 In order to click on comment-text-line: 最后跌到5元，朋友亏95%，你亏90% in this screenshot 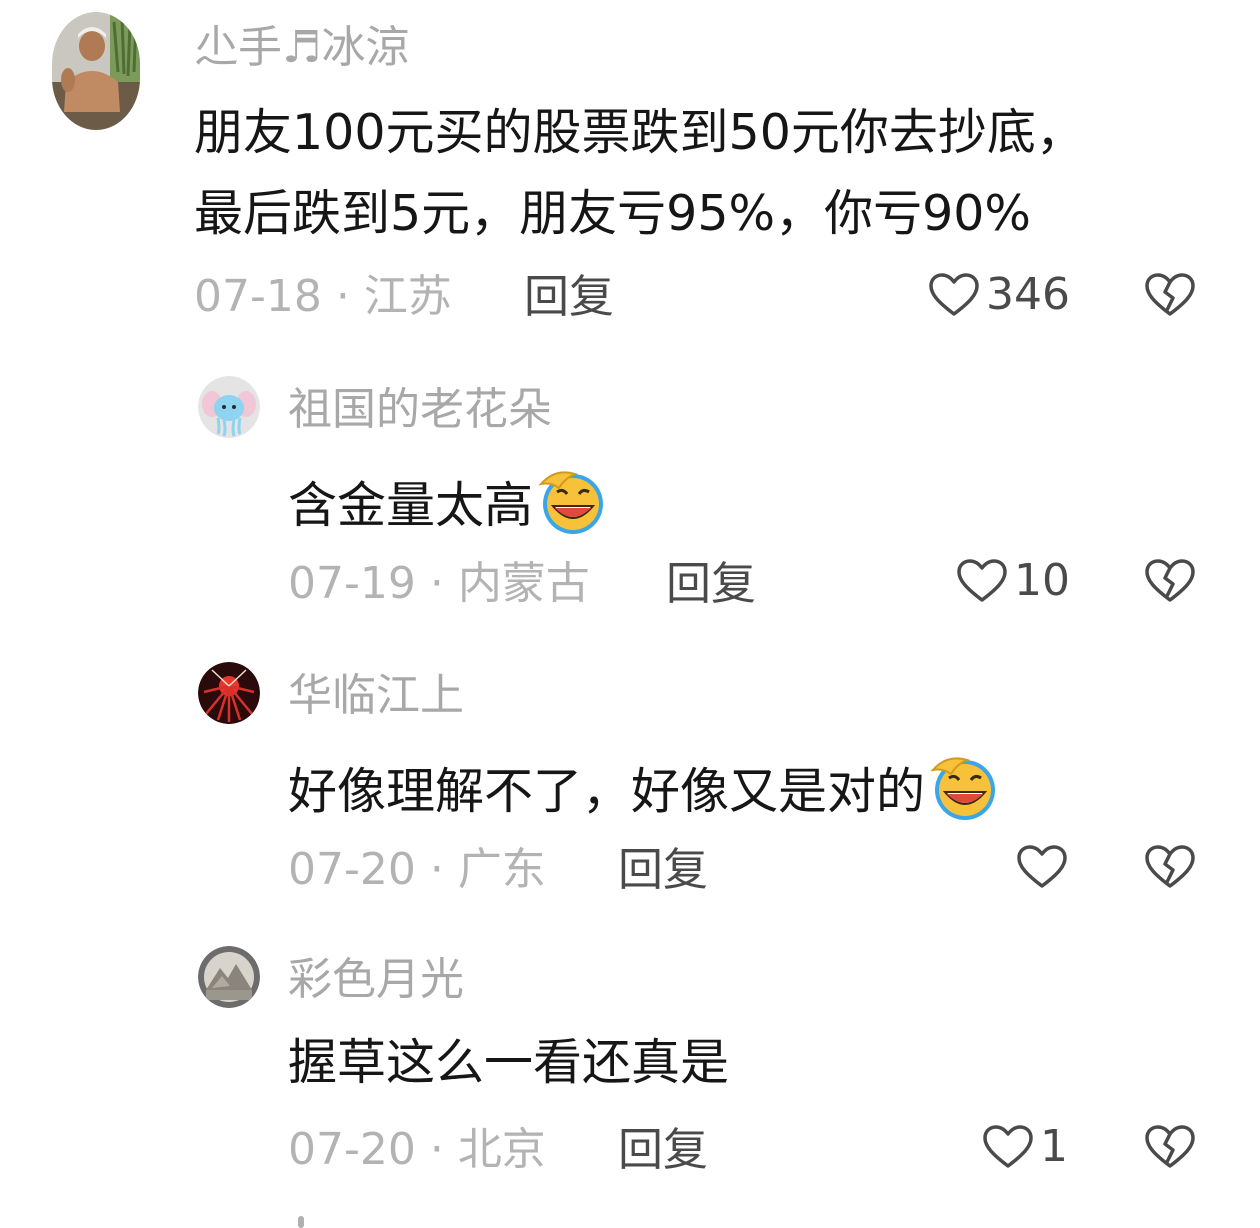, I will do `click(612, 213)`.